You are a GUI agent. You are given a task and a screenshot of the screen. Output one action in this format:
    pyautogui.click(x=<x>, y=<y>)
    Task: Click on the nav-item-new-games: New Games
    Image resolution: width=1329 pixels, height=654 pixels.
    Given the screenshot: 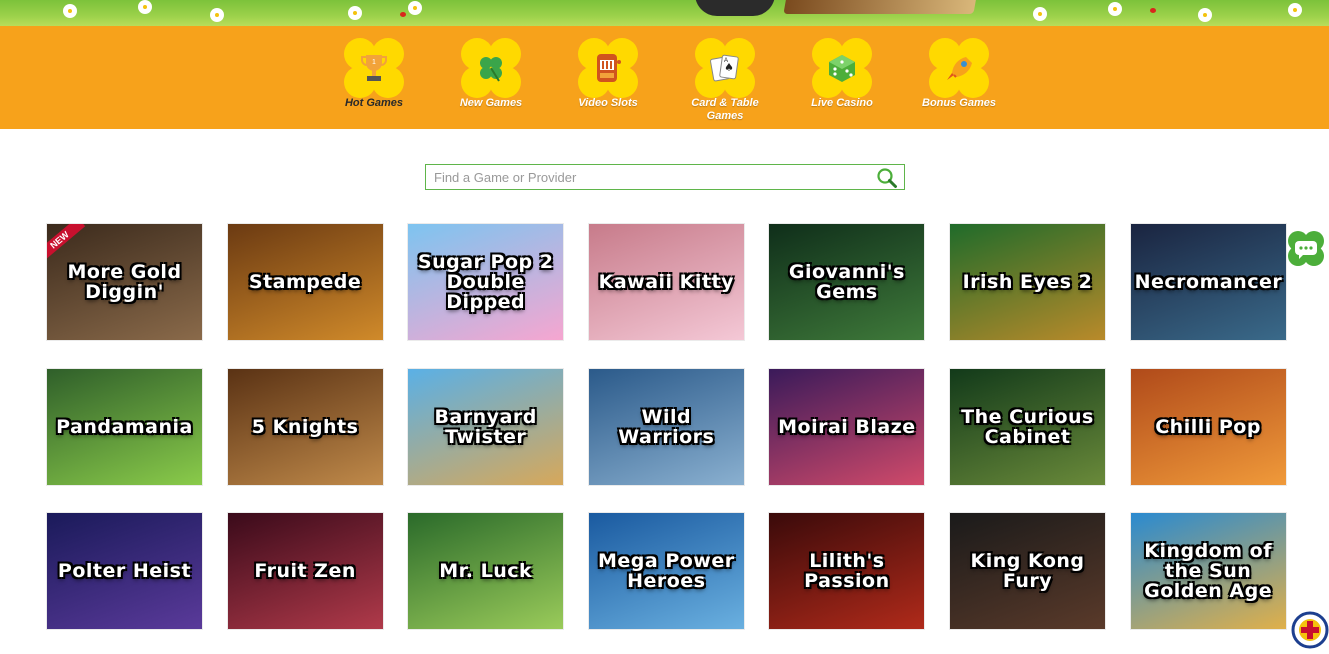 What is the action you would take?
    pyautogui.click(x=491, y=74)
    